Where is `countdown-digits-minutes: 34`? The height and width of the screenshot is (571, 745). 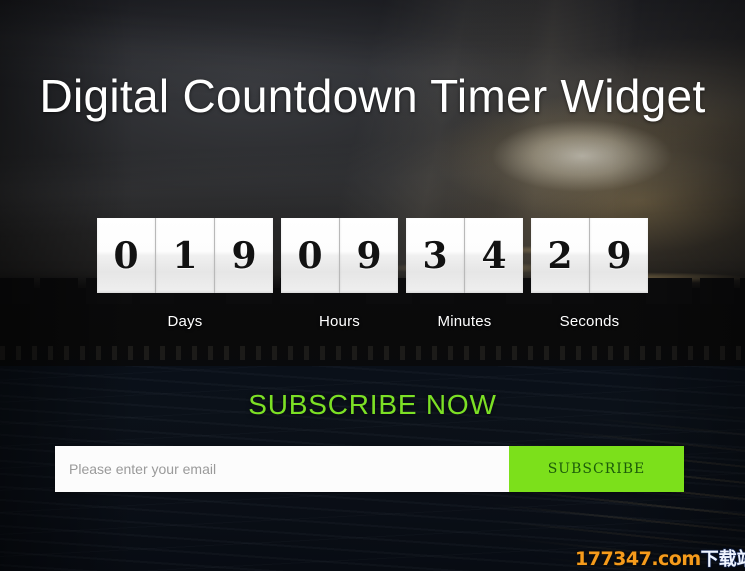
countdown-digits-minutes: 34 is located at coordinates (464, 255).